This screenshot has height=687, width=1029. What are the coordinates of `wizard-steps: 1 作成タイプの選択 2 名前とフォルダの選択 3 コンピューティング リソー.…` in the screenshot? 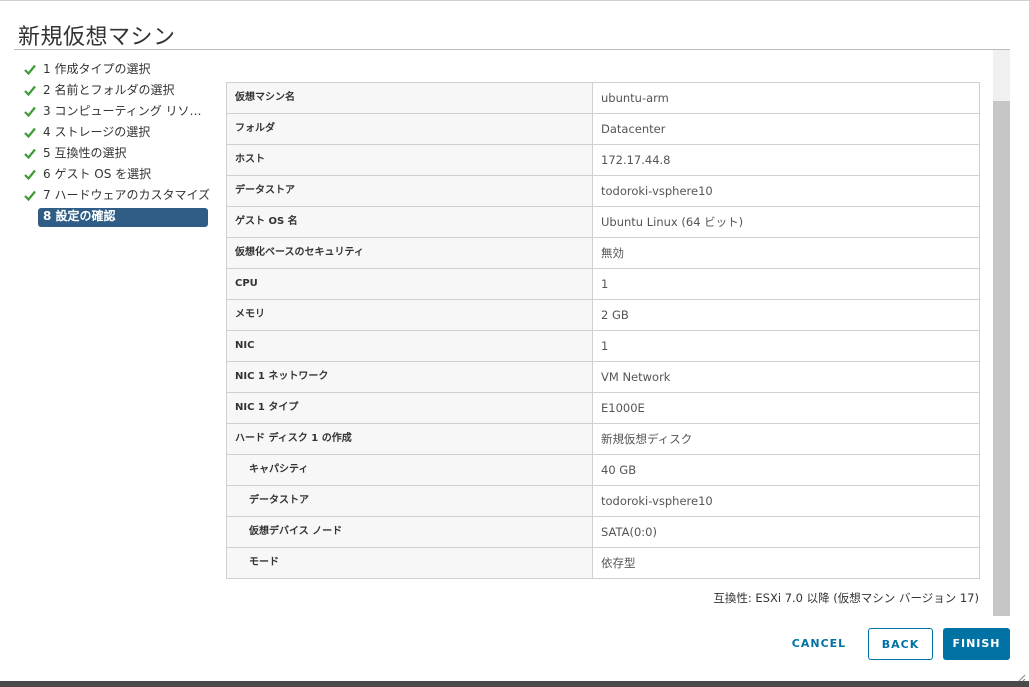 It's located at (117, 143).